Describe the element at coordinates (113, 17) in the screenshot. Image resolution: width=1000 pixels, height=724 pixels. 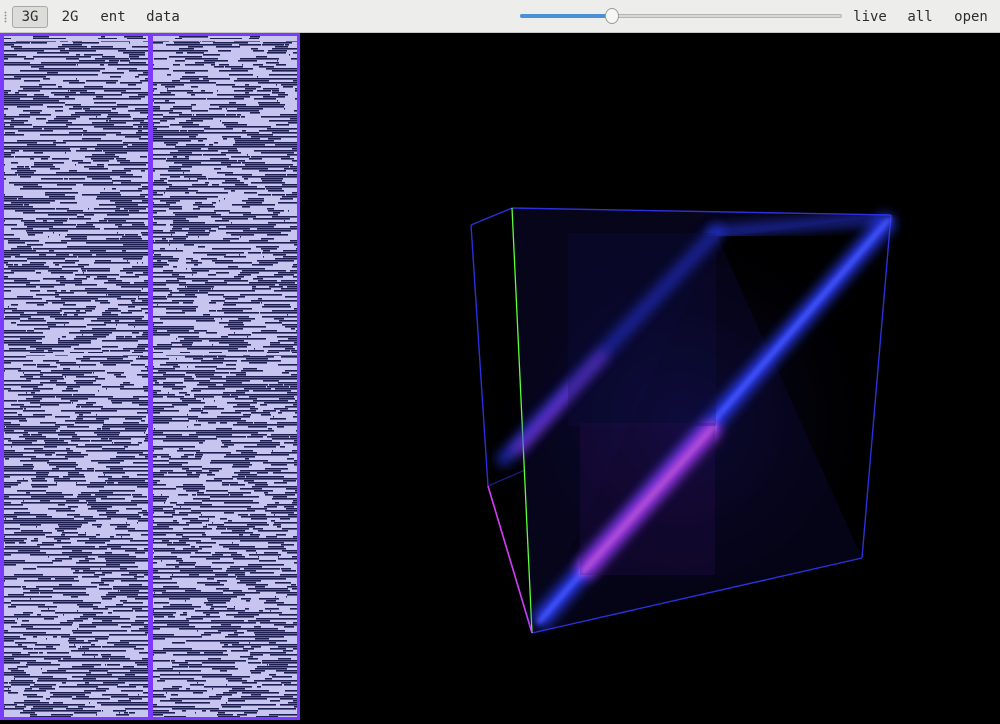
I see `mode-ent-button: ent` at that location.